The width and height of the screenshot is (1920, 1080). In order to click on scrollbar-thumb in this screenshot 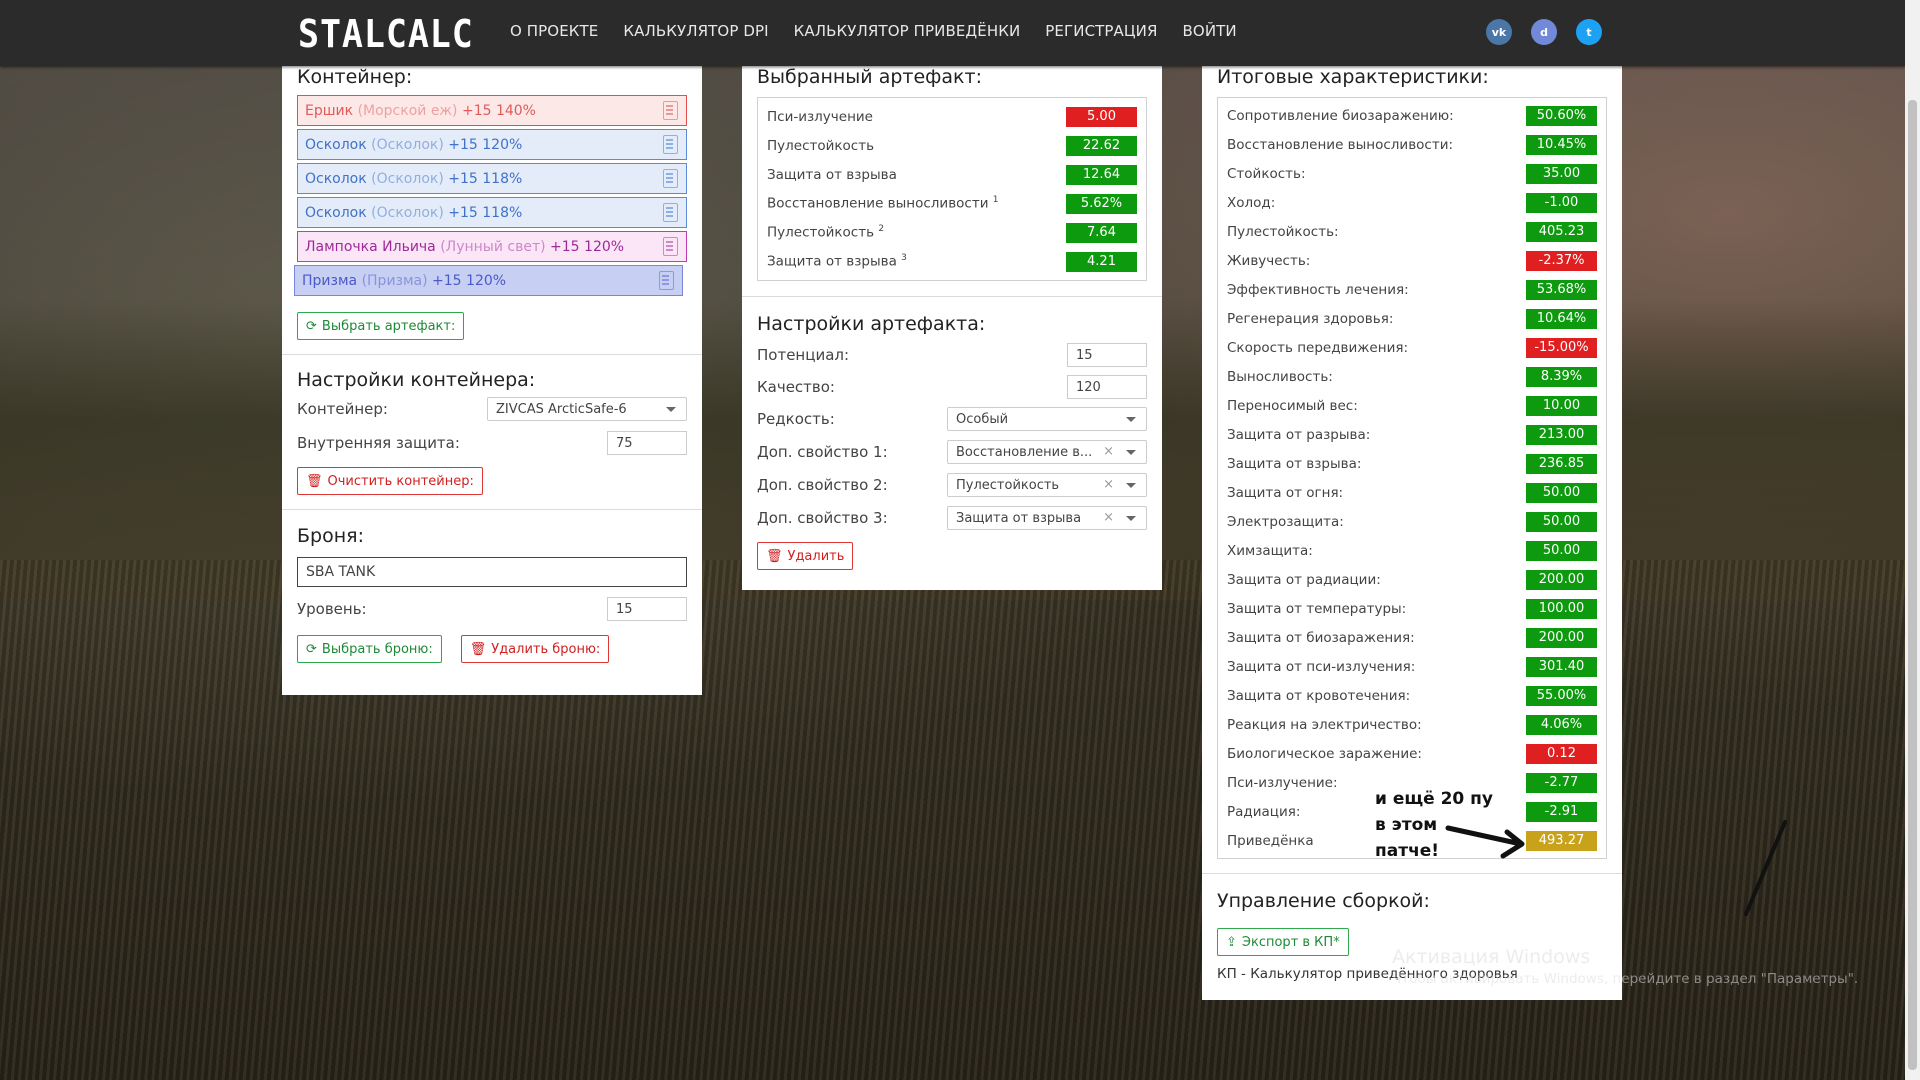, I will do `click(1912, 585)`.